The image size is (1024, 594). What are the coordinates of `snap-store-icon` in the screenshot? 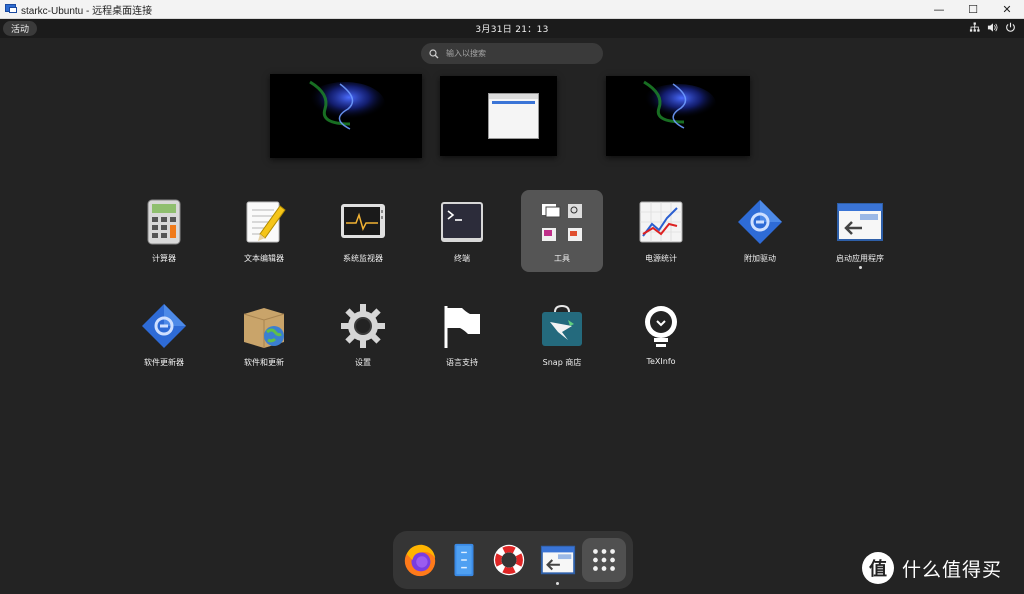 It's located at (562, 326).